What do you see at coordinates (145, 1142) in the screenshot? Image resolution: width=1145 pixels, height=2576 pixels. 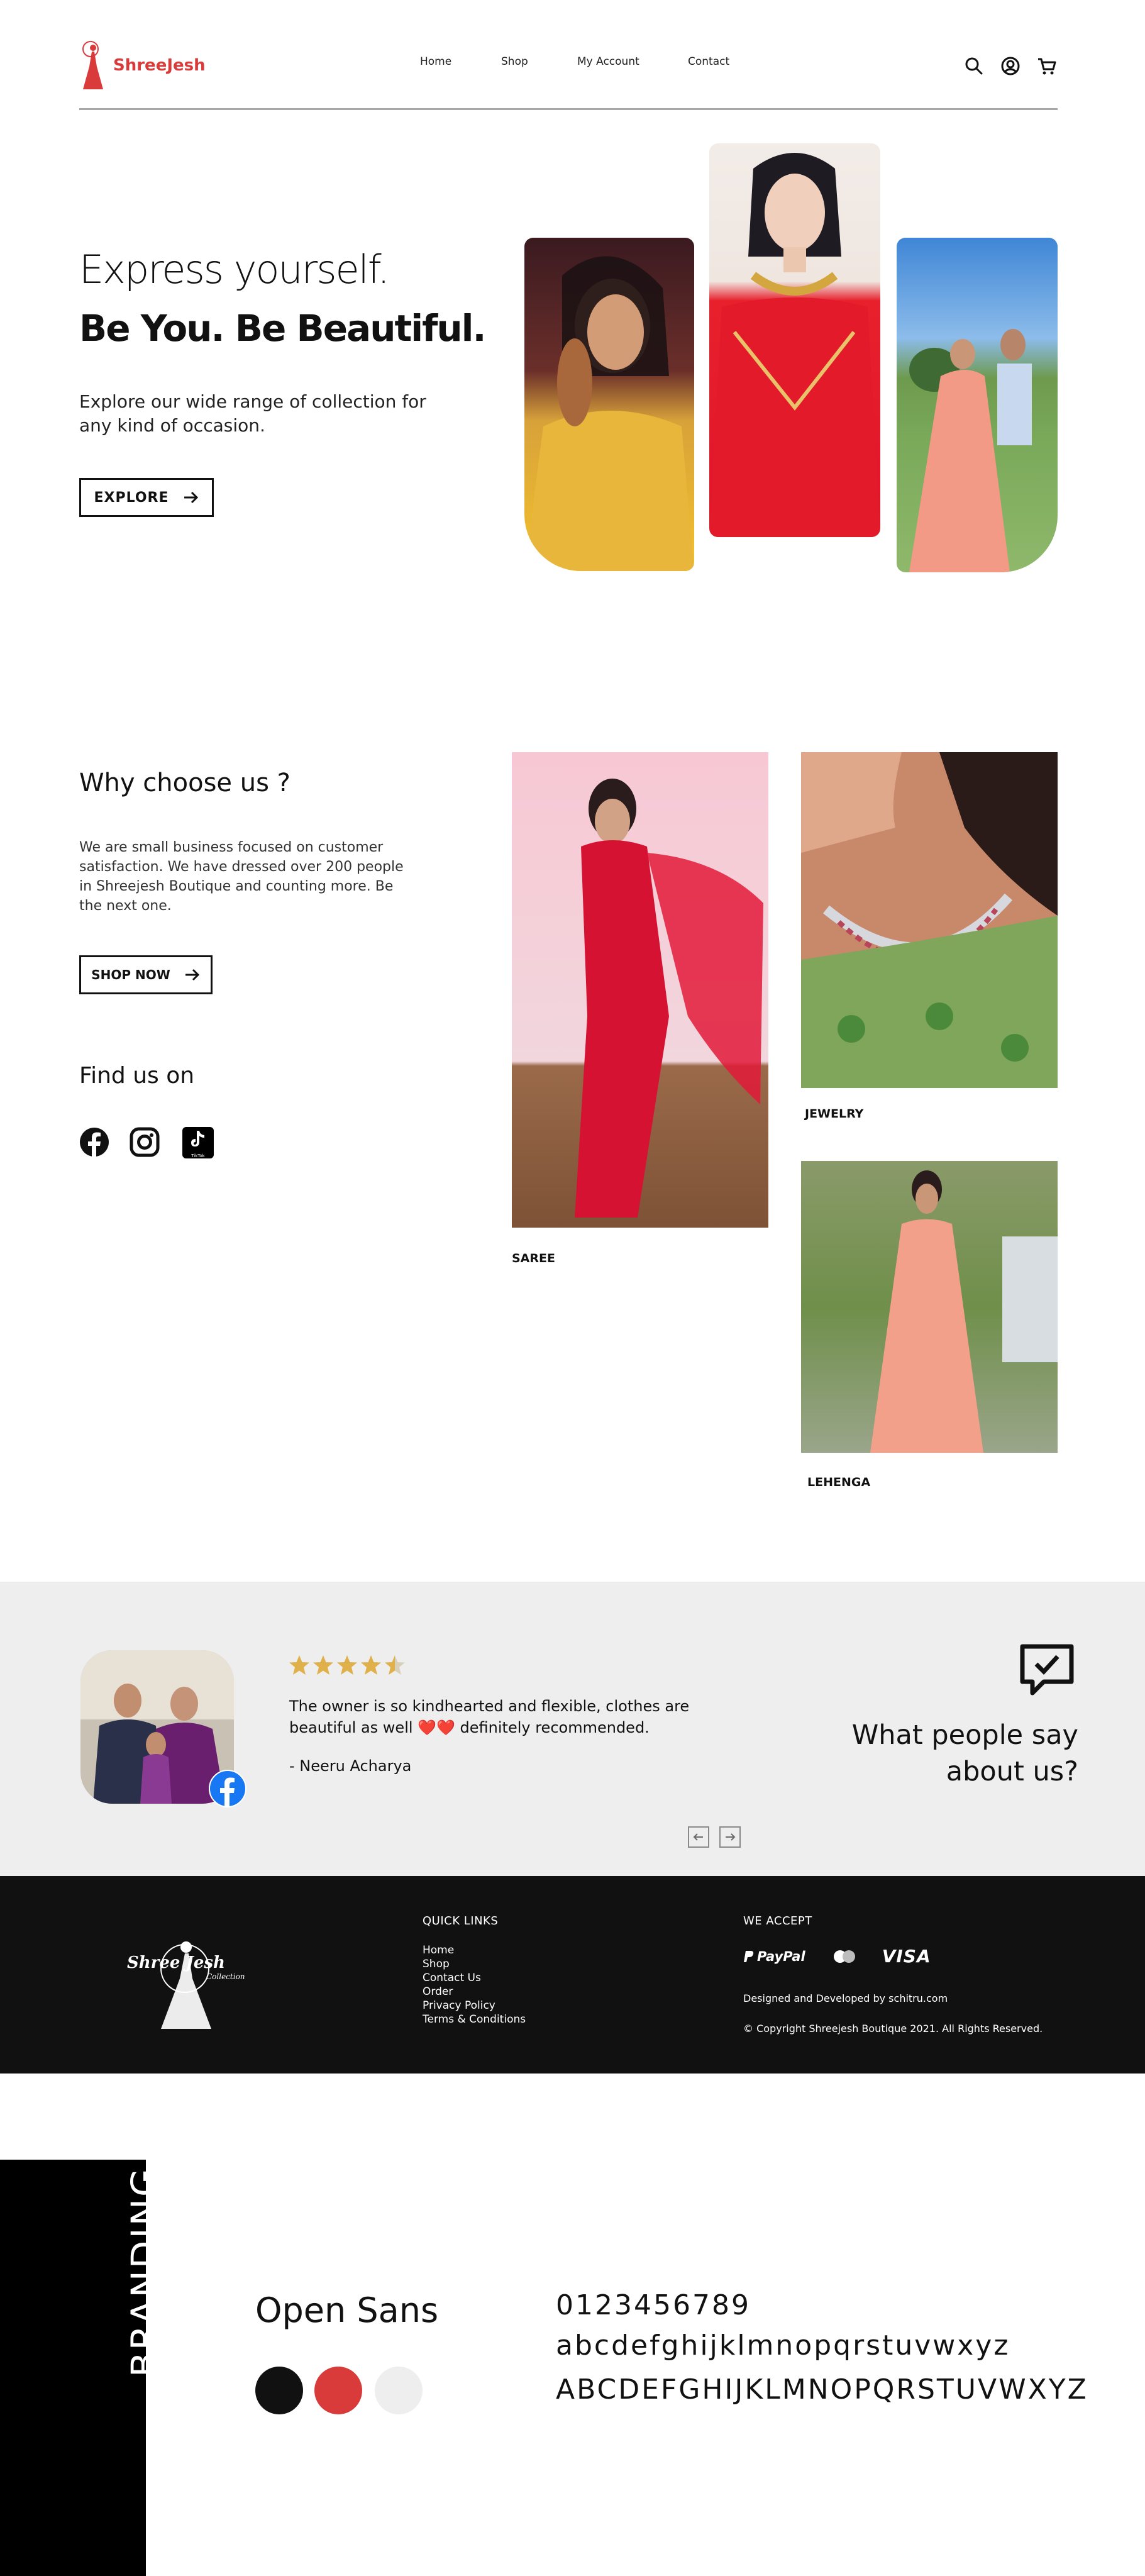 I see `instagram-icon` at bounding box center [145, 1142].